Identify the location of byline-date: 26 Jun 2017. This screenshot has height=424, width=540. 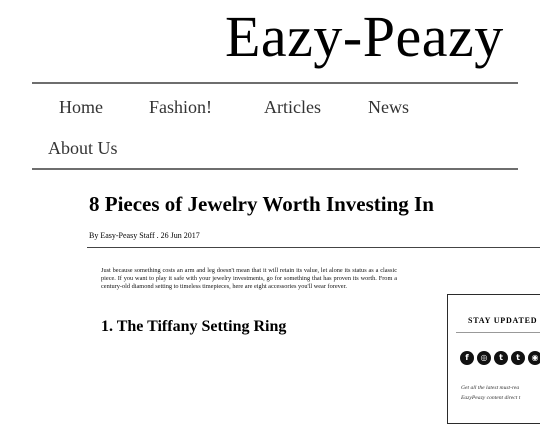
(180, 235).